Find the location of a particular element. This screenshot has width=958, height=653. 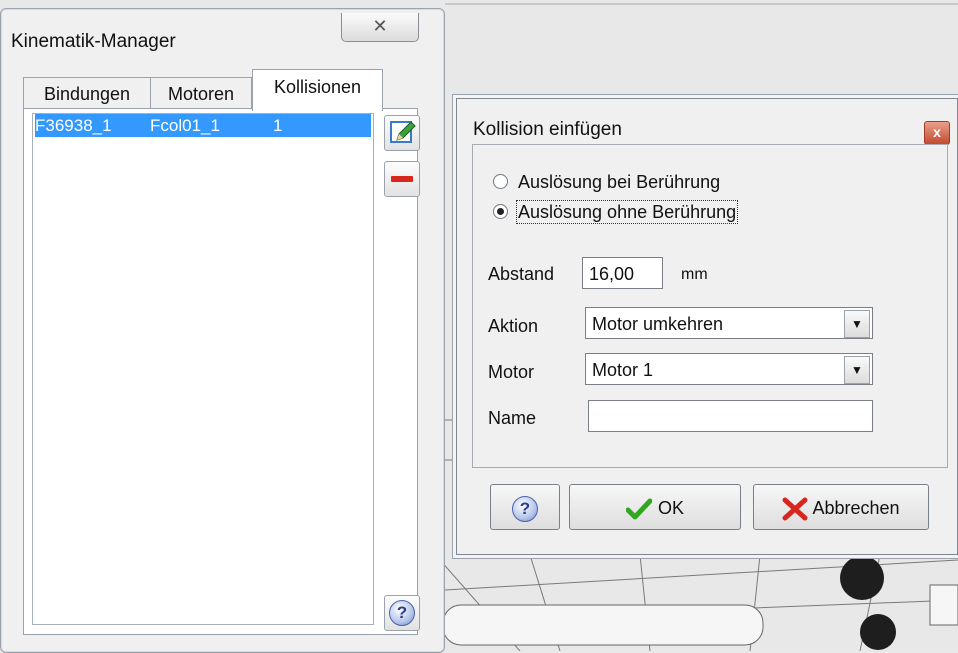

motor-label: Motor is located at coordinates (511, 372).